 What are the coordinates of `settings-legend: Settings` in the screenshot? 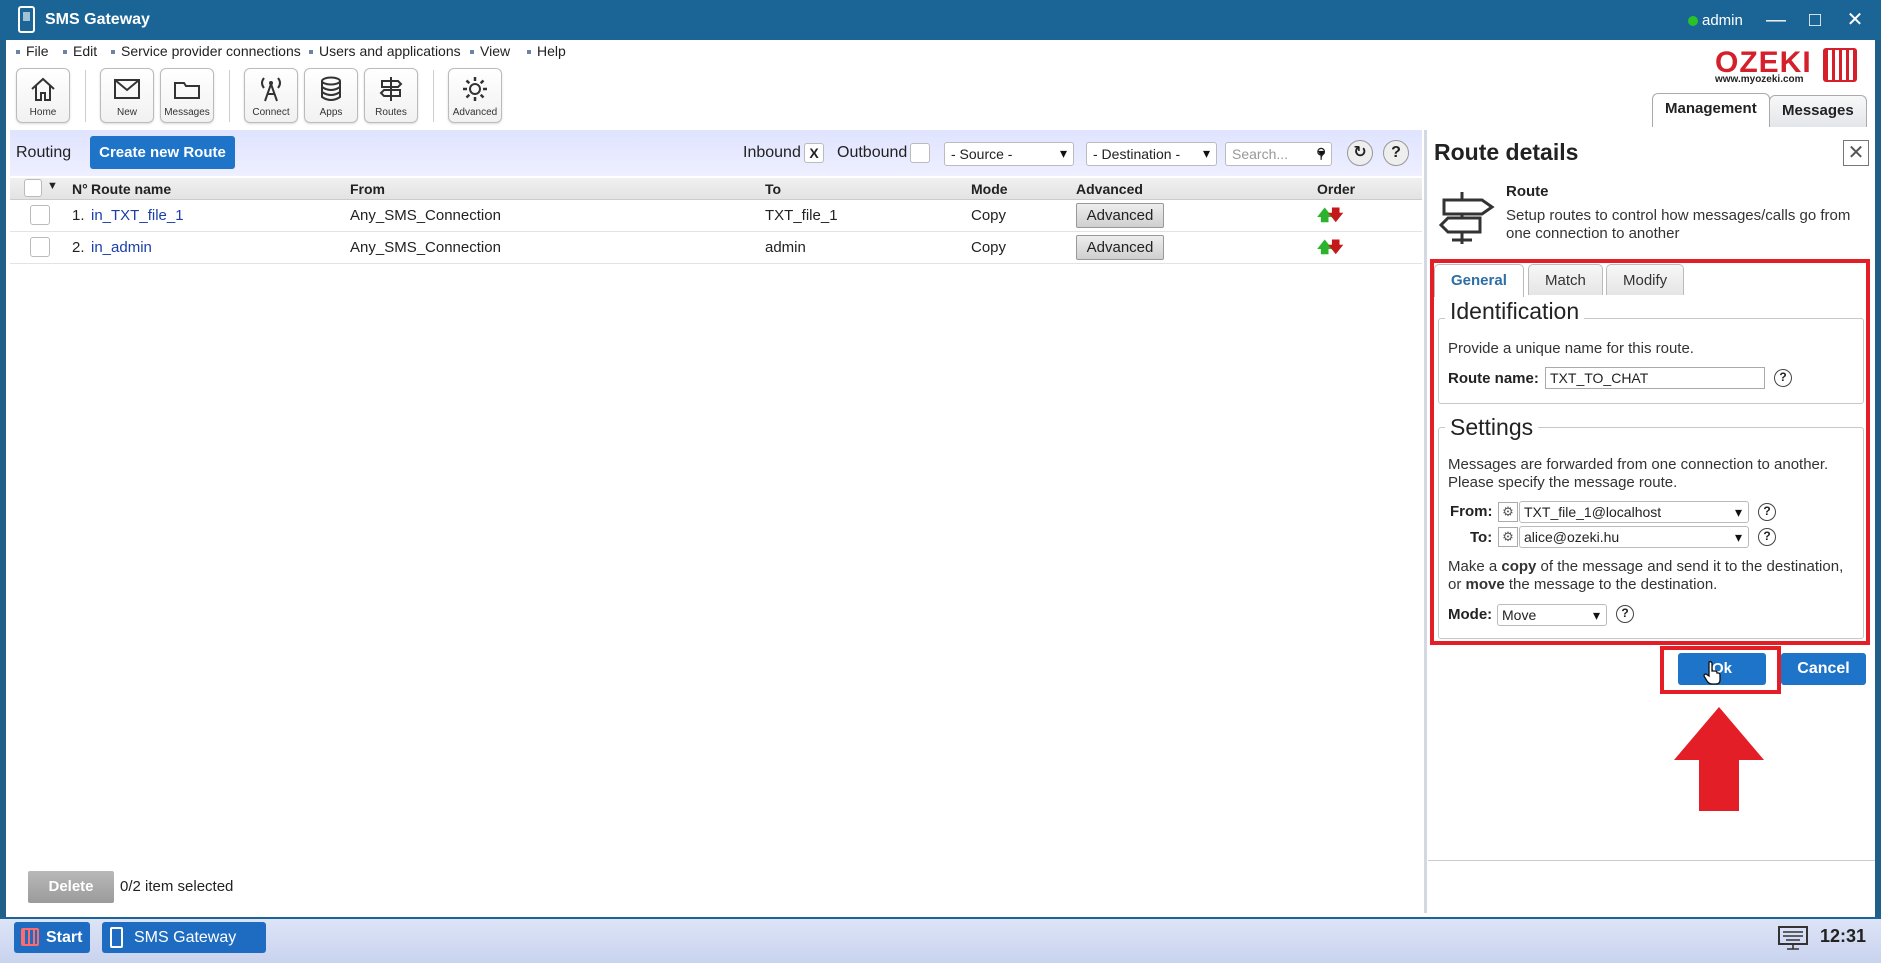 It's located at (1492, 427).